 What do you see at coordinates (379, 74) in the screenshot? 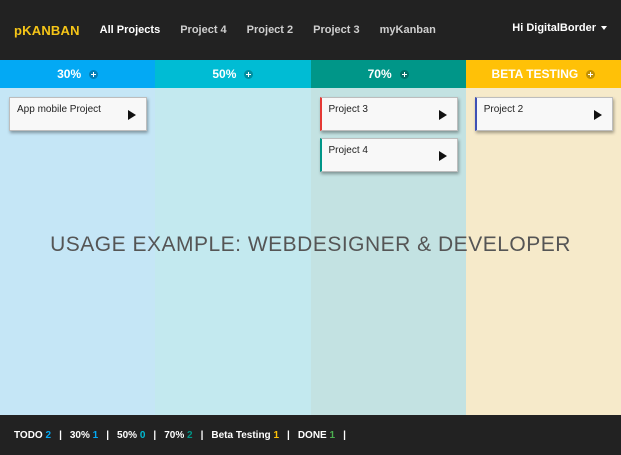
I see `column-title: 70%` at bounding box center [379, 74].